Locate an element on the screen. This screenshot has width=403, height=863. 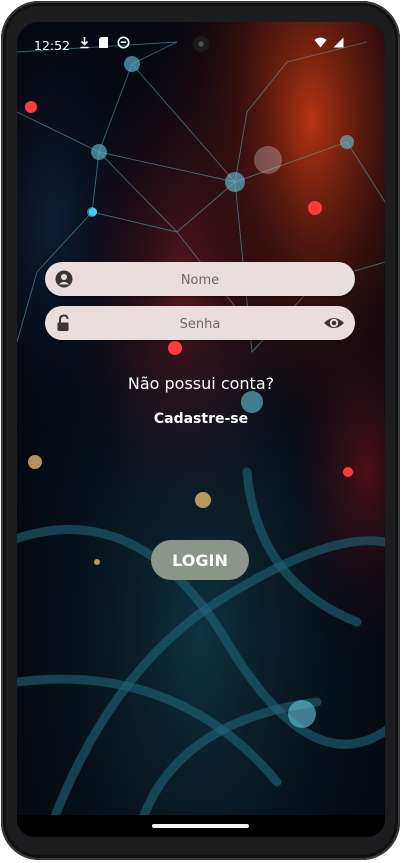
navigation-bar is located at coordinates (201, 826).